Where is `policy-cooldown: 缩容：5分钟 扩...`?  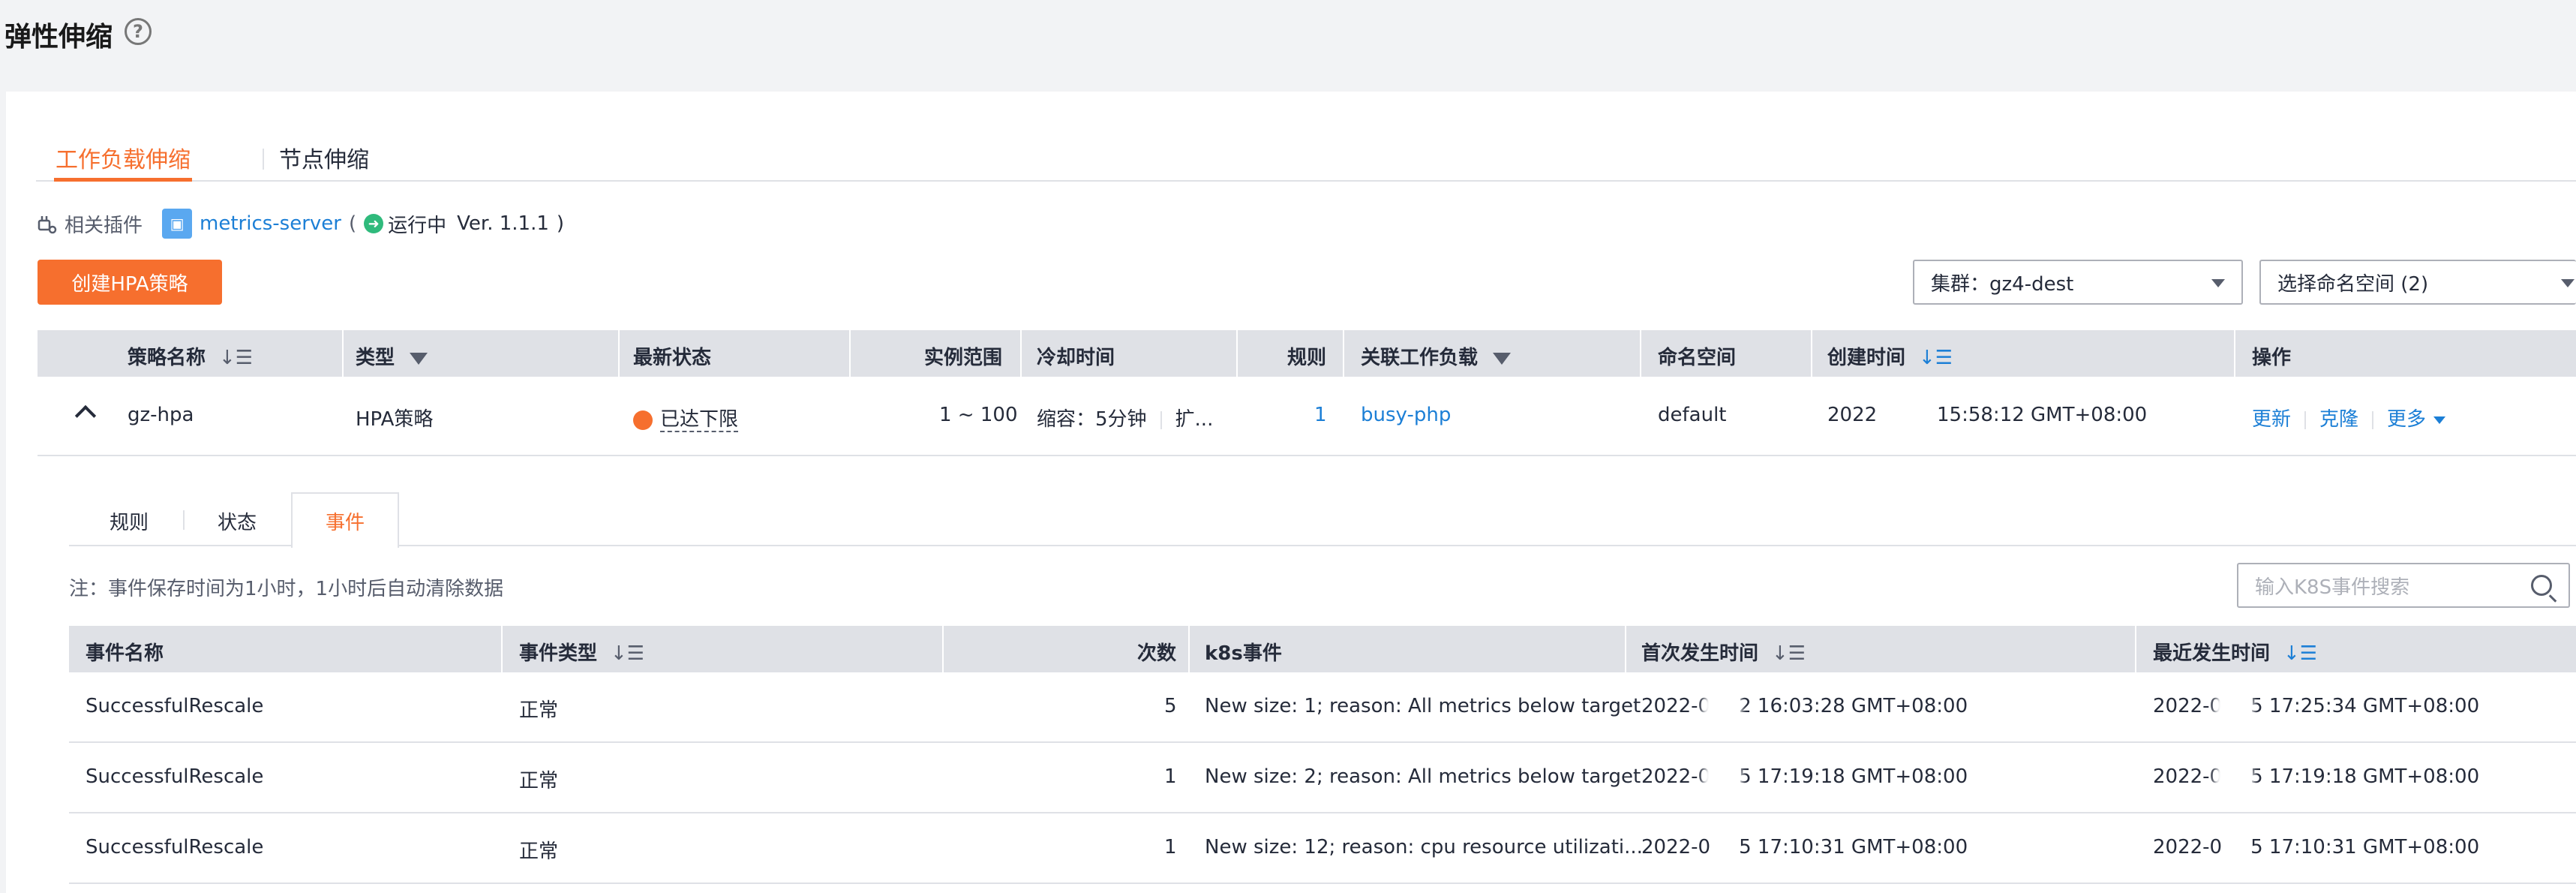 policy-cooldown: 缩容：5分钟 扩... is located at coordinates (1125, 419).